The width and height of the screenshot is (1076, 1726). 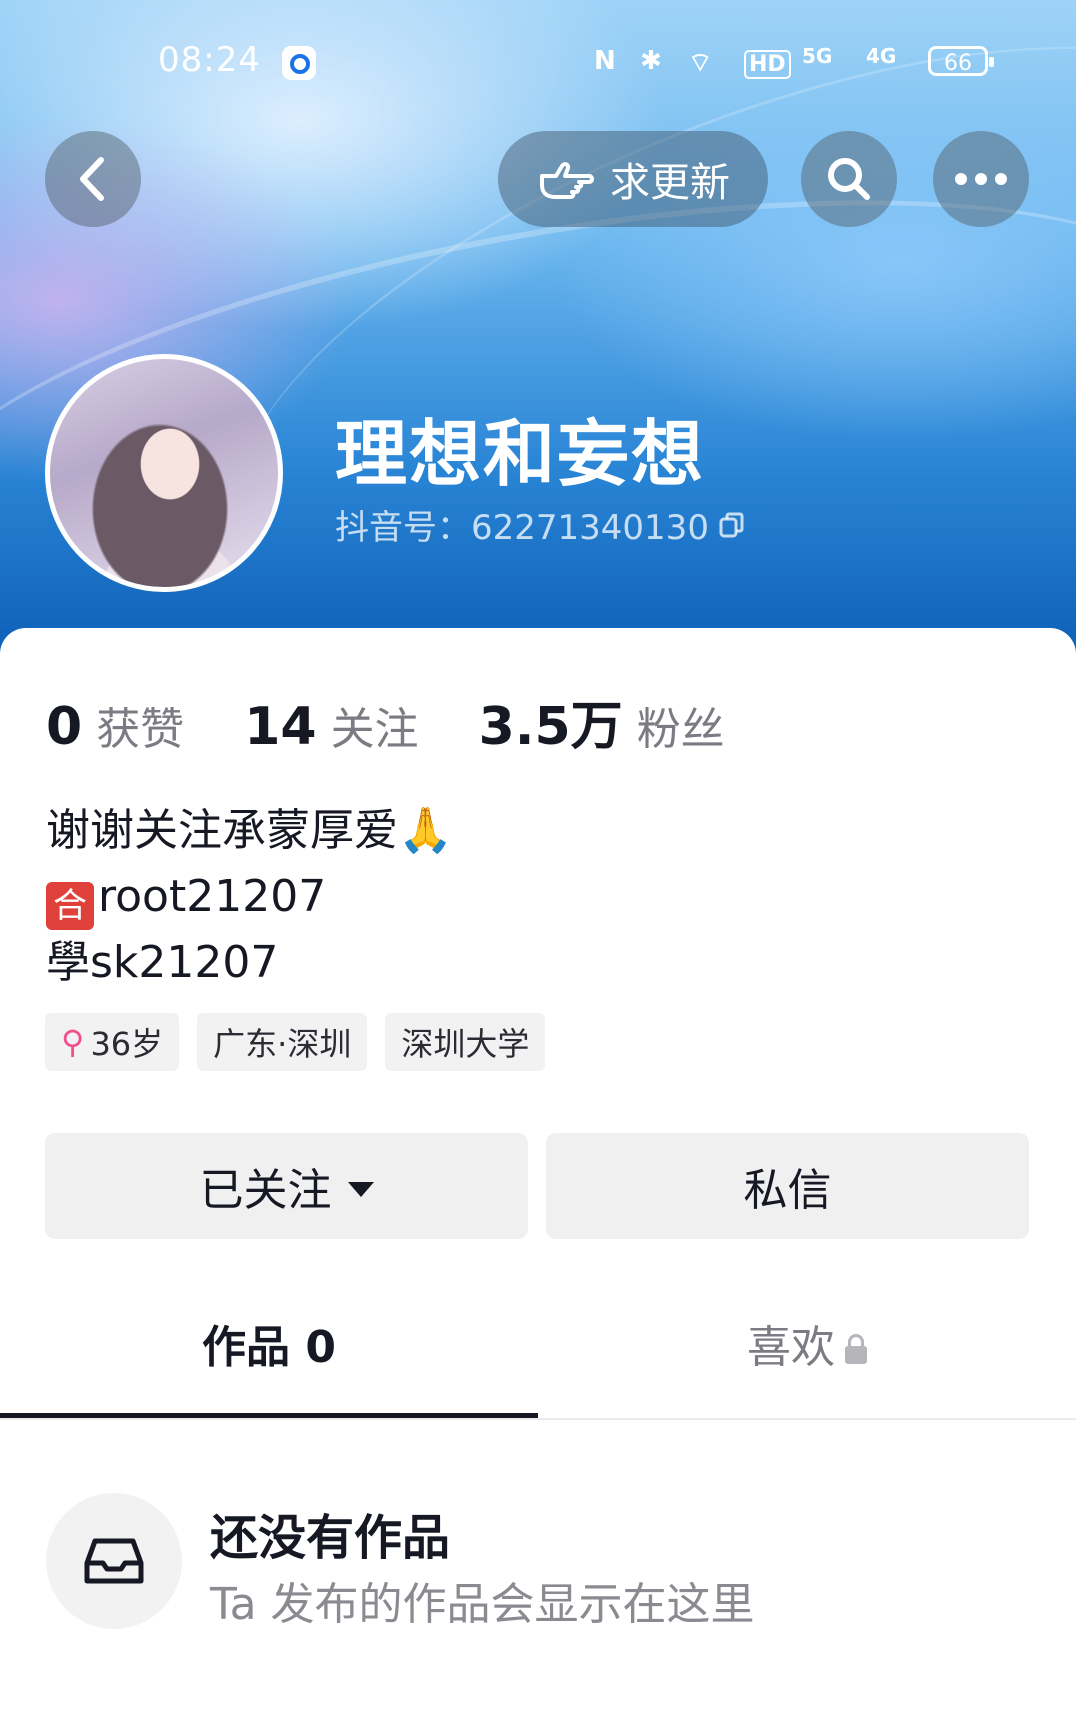 I want to click on stat-following: 14 关注, so click(x=331, y=725).